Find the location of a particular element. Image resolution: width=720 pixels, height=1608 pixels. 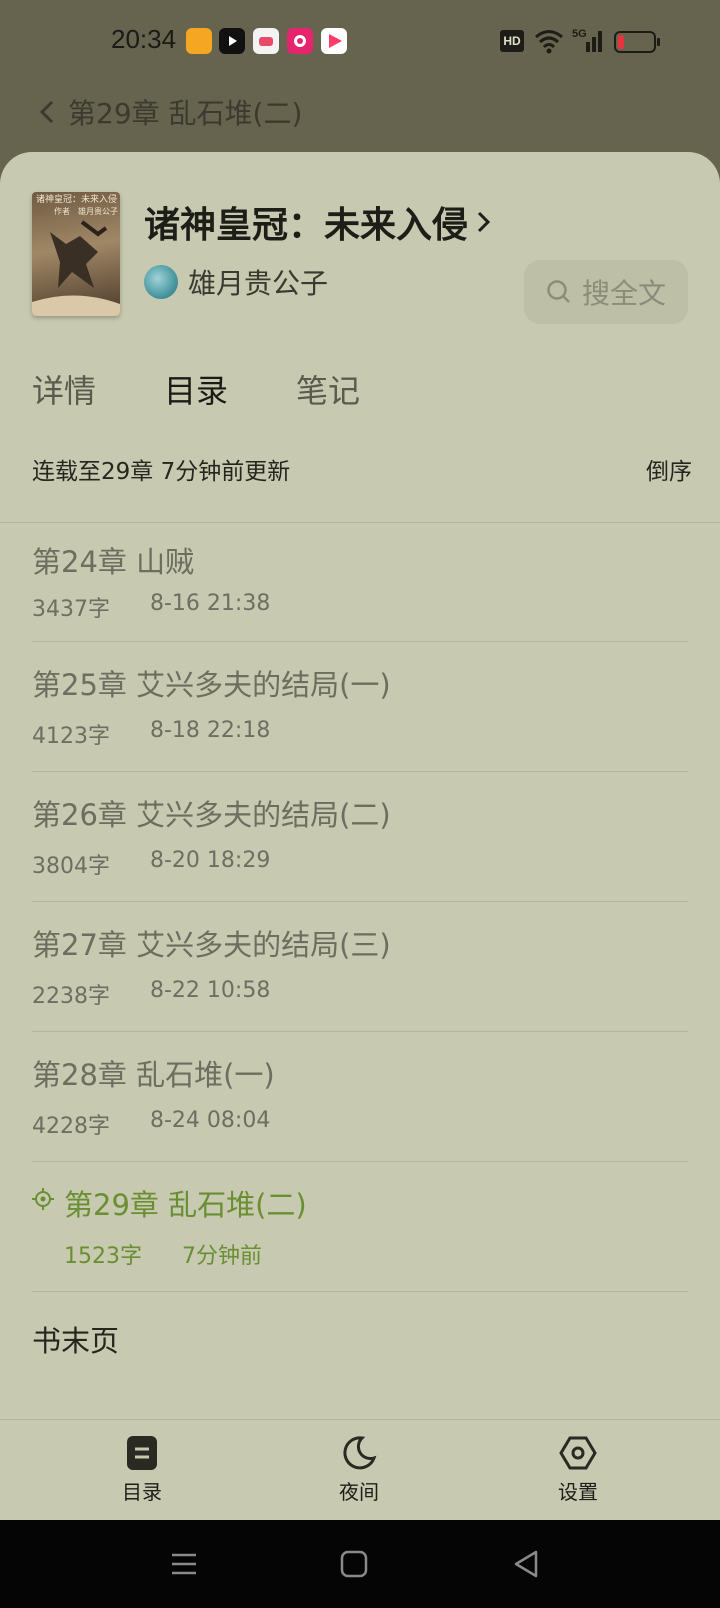

wifi-icon is located at coordinates (549, 42).